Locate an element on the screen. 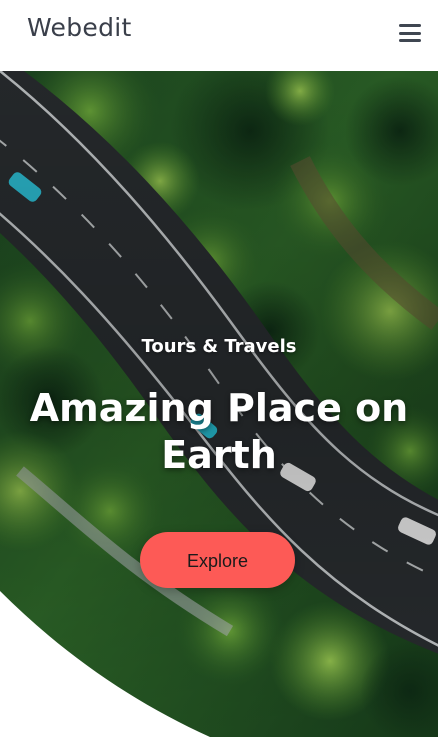 This screenshot has width=438, height=737. explore-button: Explore is located at coordinates (217, 560).